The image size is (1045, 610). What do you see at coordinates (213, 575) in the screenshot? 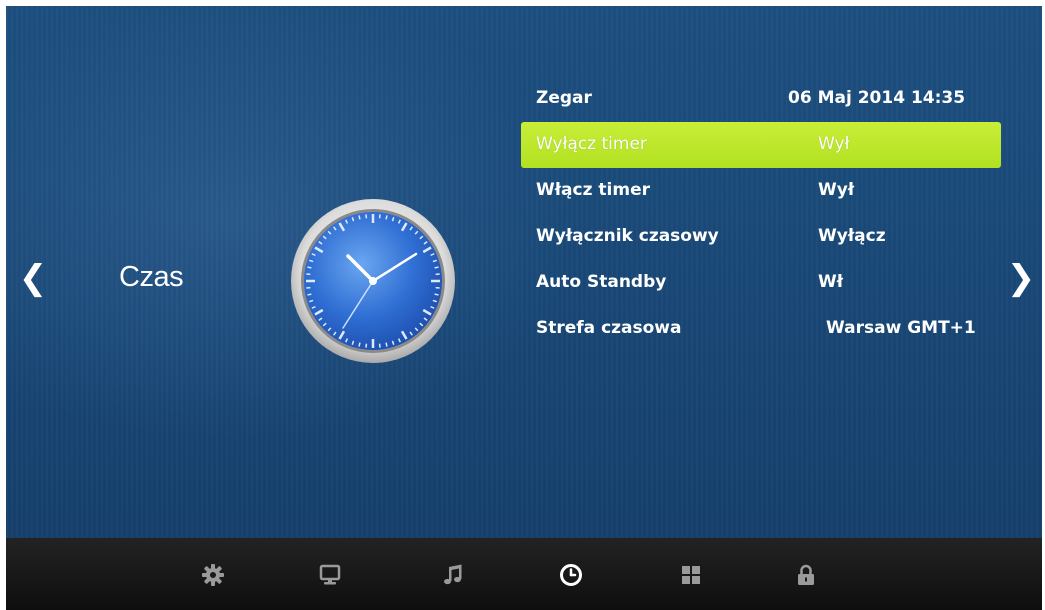
I see `settings-icon` at bounding box center [213, 575].